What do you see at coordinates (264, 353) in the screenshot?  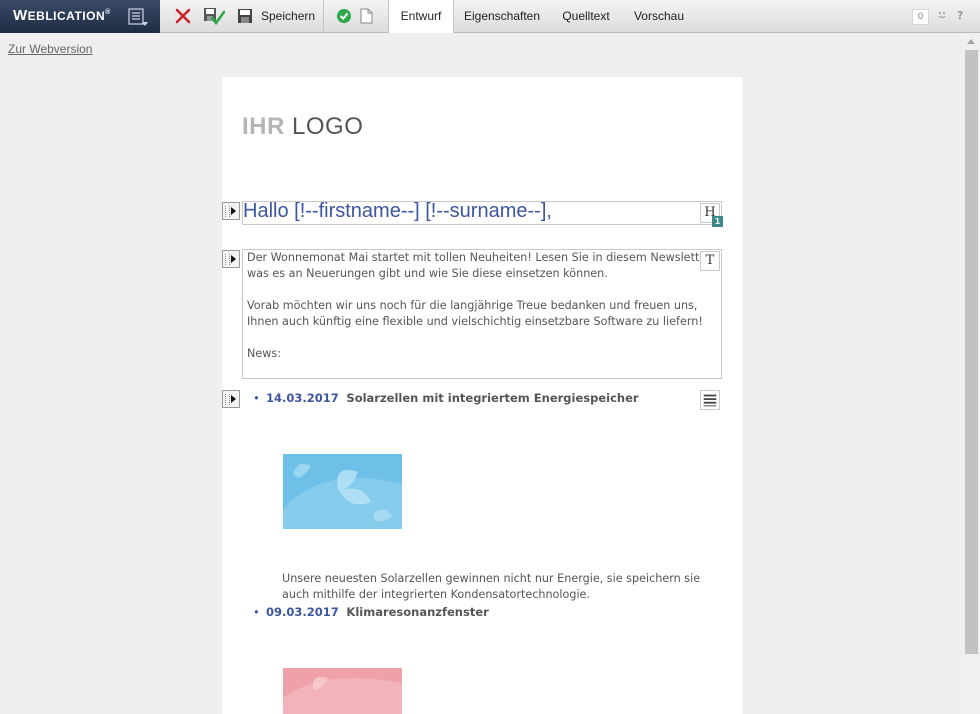 I see `news-label: News:` at bounding box center [264, 353].